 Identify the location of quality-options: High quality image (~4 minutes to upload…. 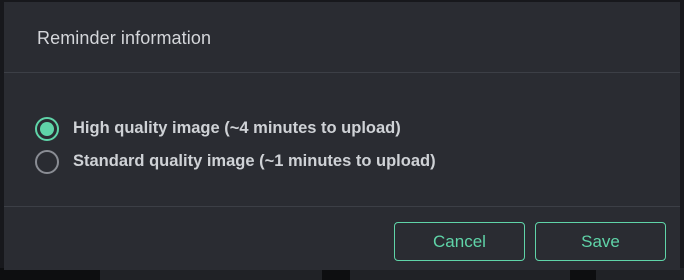
(235, 145).